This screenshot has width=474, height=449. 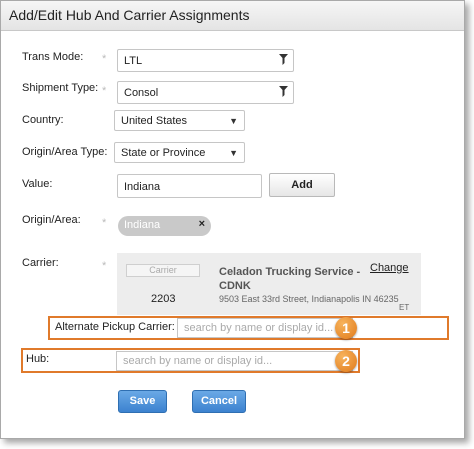 What do you see at coordinates (205, 92) in the screenshot?
I see `shipment-type-select: Consol` at bounding box center [205, 92].